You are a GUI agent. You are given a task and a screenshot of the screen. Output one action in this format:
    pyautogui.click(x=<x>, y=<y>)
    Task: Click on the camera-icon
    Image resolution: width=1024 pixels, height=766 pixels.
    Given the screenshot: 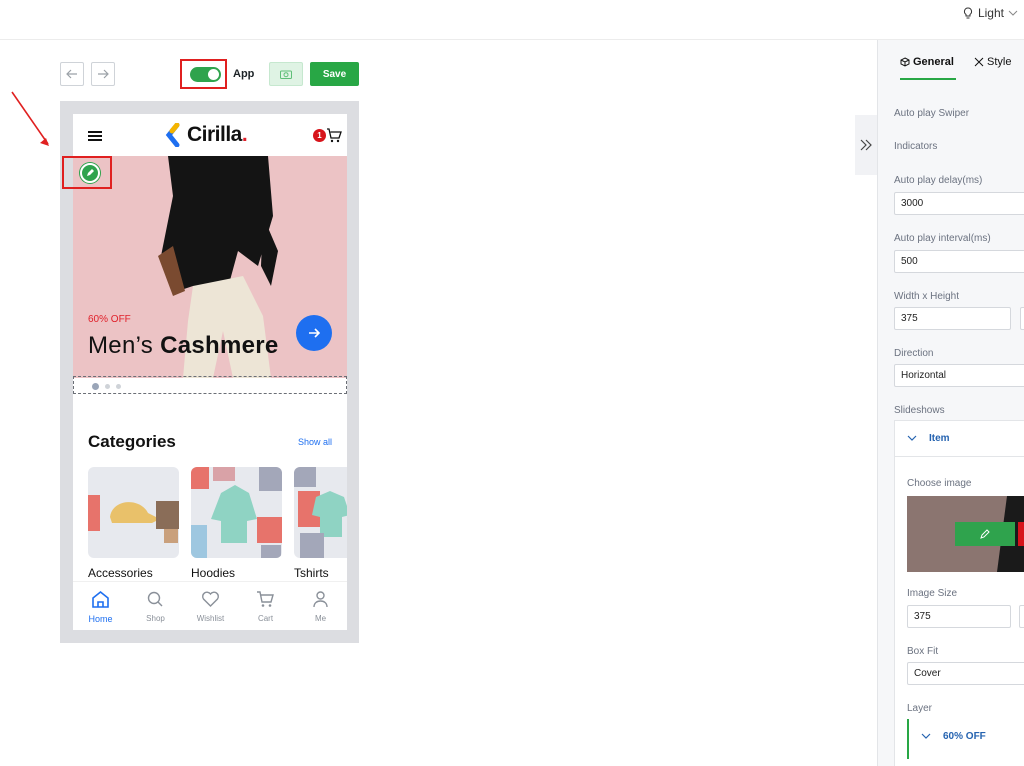 What is the action you would take?
    pyautogui.click(x=286, y=74)
    